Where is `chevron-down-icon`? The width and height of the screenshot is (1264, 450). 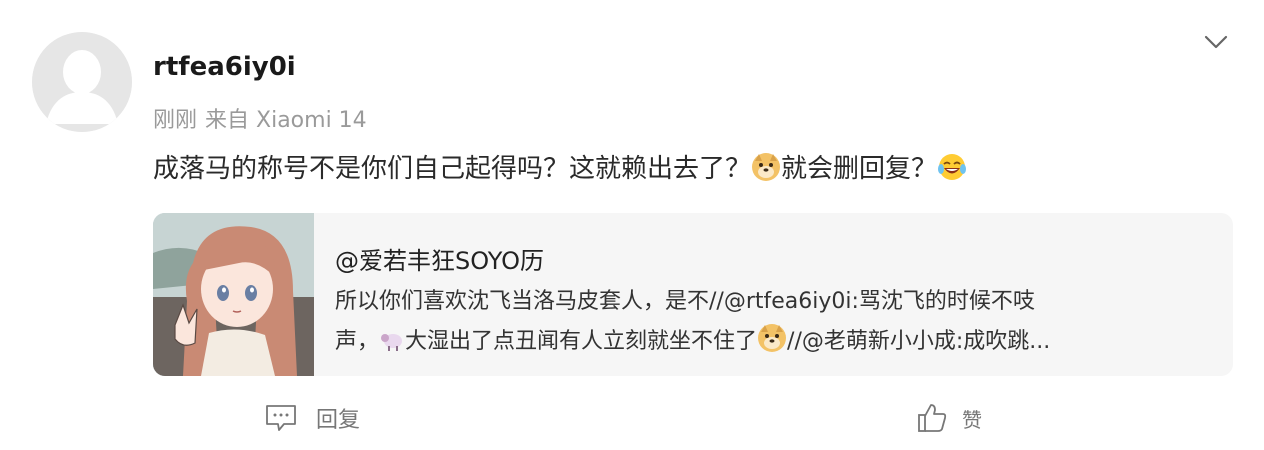
chevron-down-icon is located at coordinates (1216, 42).